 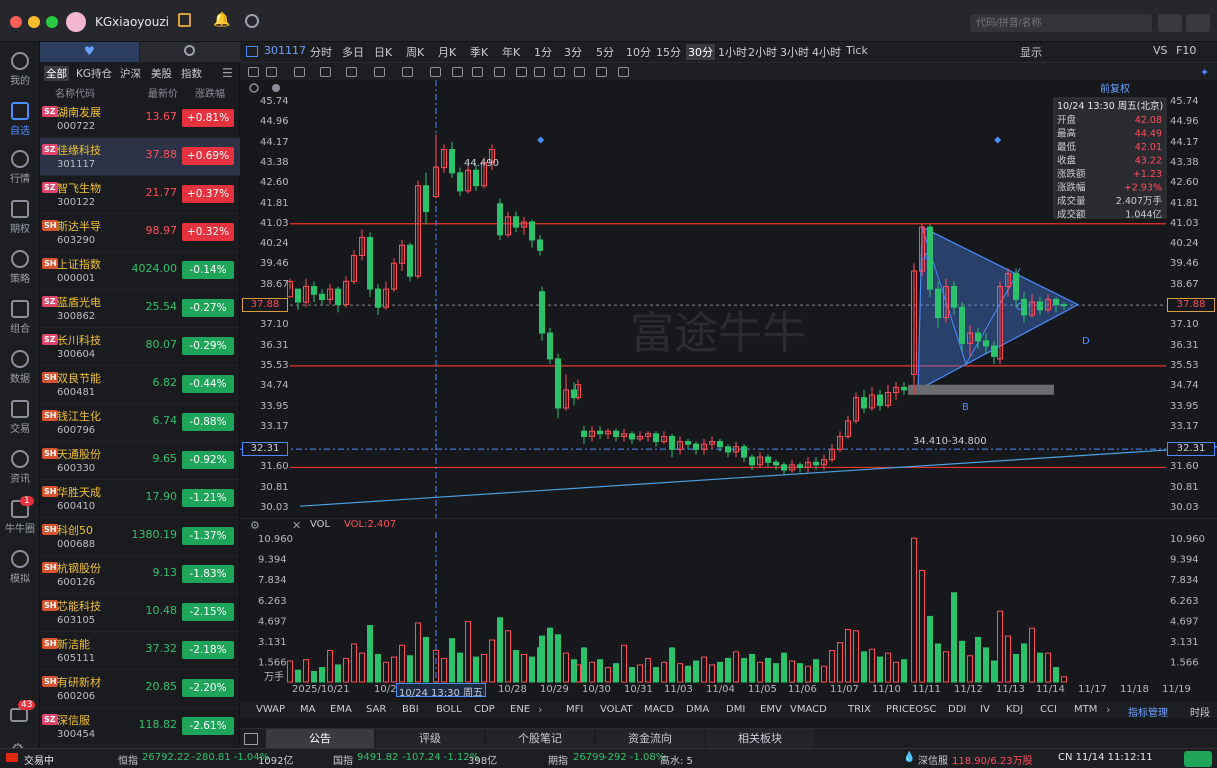 I want to click on period-7: 1分, so click(x=543, y=52).